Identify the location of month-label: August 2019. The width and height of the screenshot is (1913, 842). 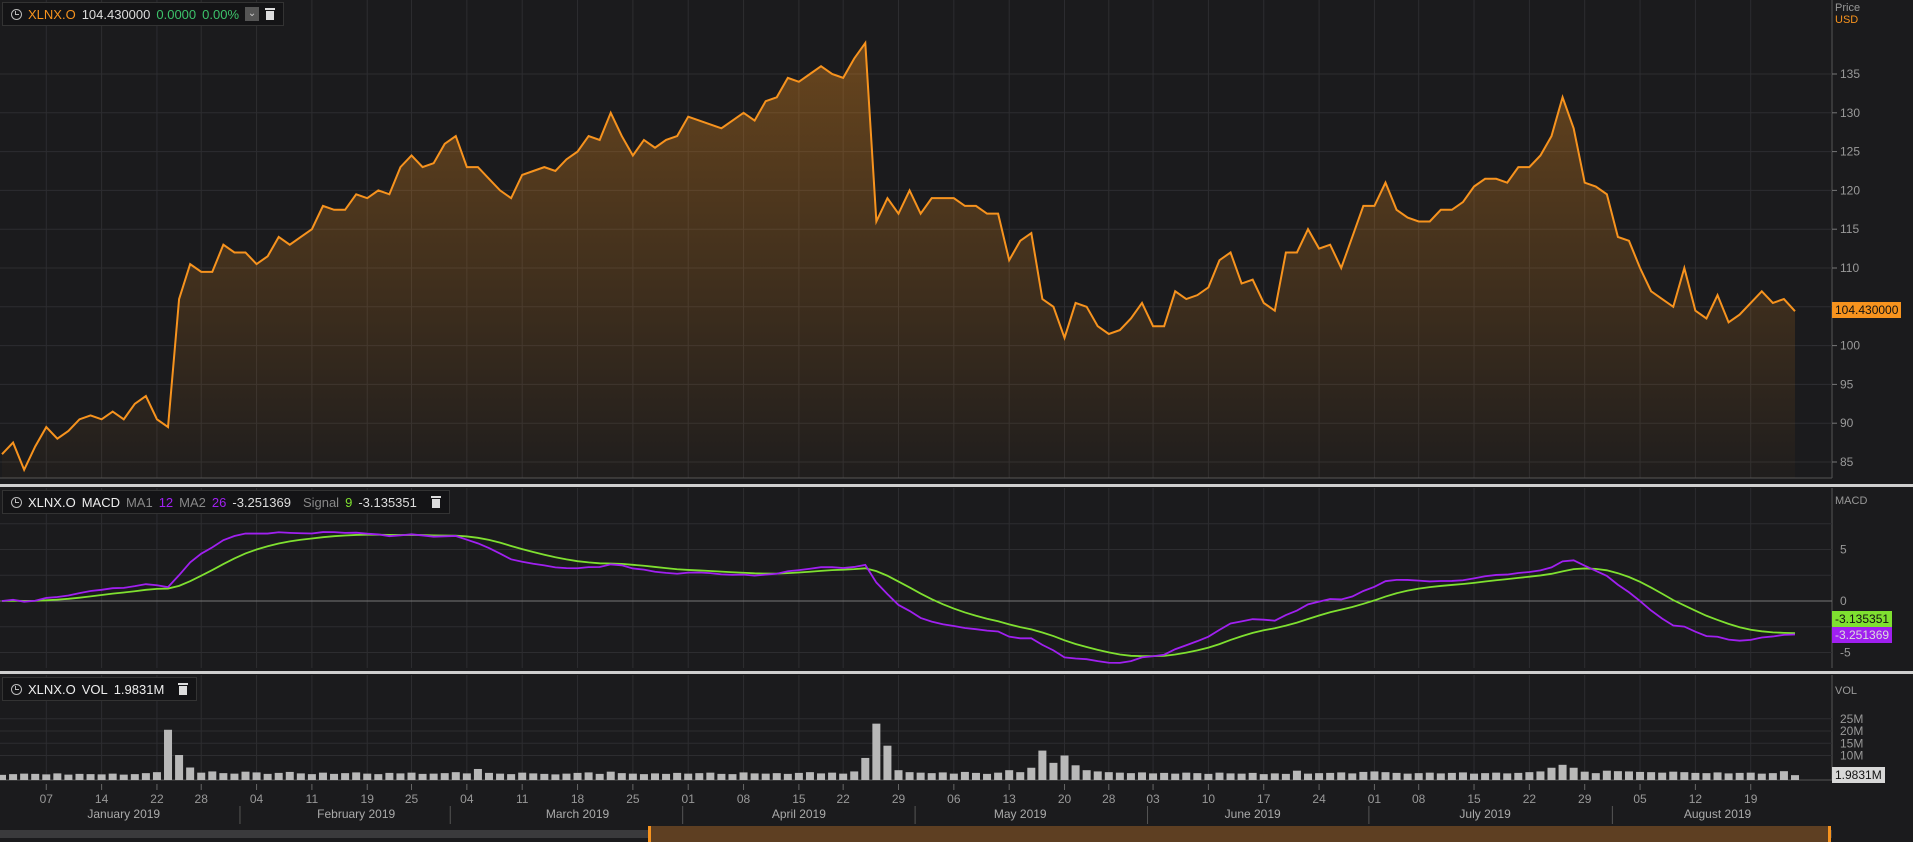
(1718, 814).